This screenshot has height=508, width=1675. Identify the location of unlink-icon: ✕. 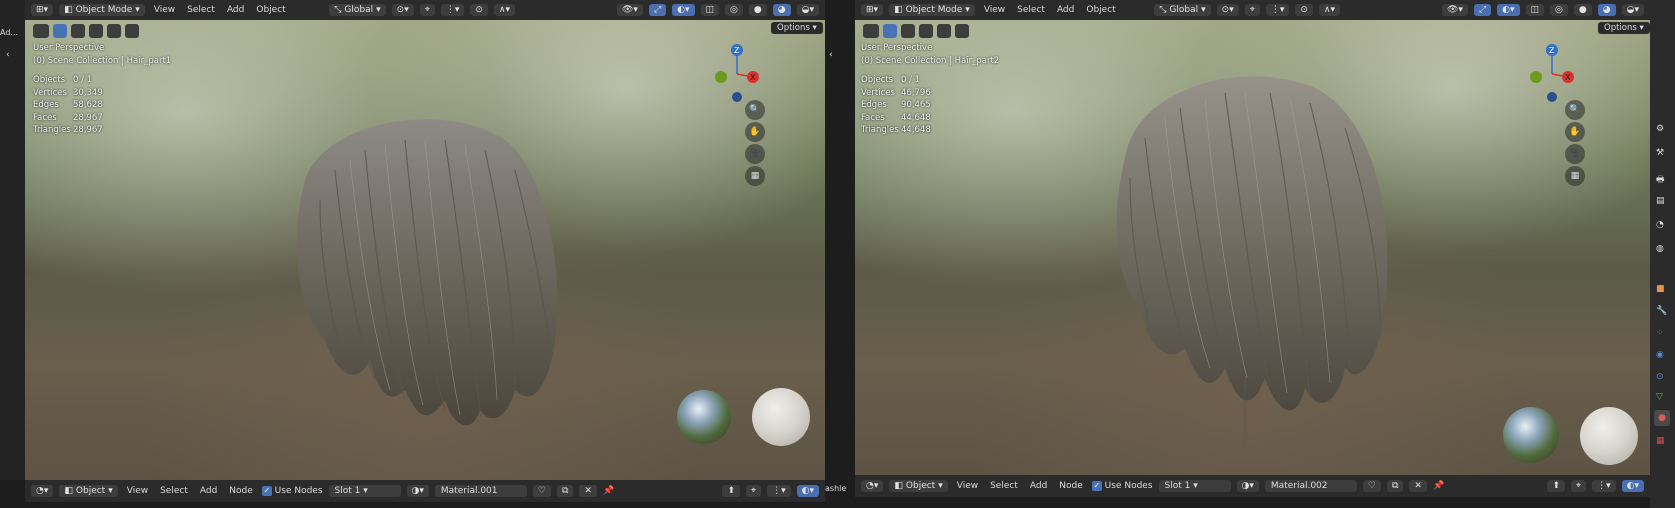
(1418, 486).